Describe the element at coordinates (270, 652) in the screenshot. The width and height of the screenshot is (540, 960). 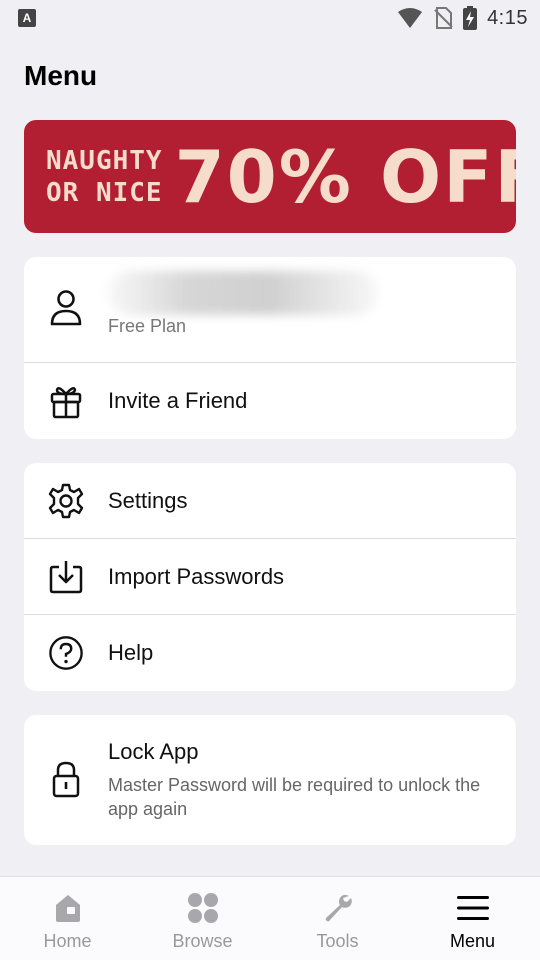
I see `help-row: Help` at that location.